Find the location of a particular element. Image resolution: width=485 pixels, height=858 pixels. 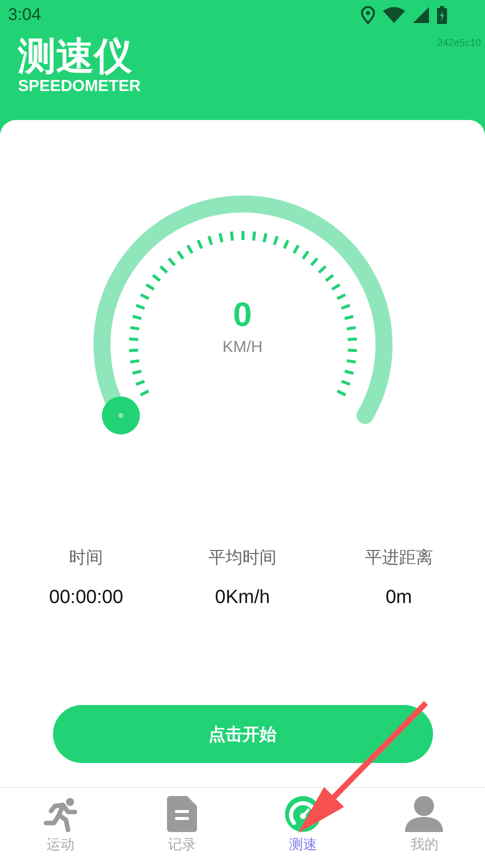

location-icon is located at coordinates (368, 15).